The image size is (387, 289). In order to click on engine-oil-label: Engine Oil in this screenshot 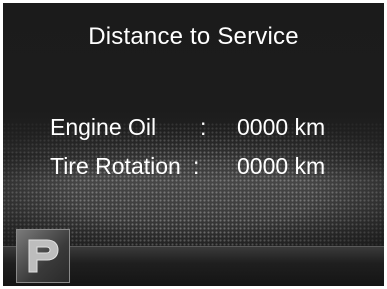, I will do `click(103, 127)`.